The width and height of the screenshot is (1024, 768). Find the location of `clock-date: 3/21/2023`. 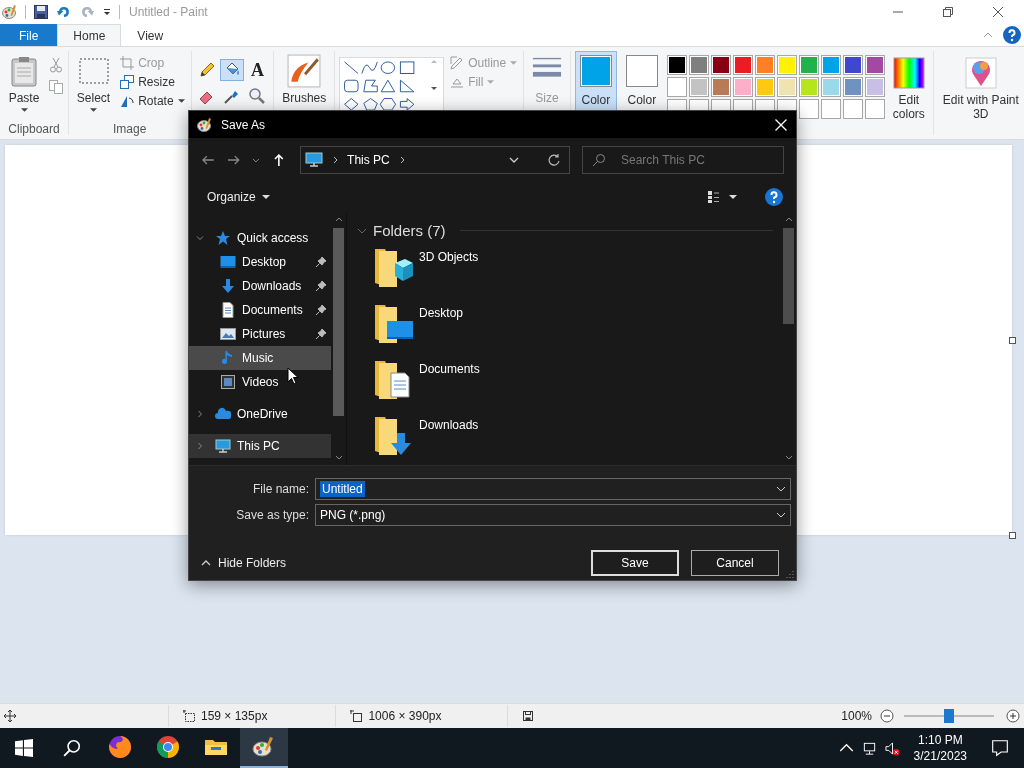

clock-date: 3/21/2023 is located at coordinates (940, 756).